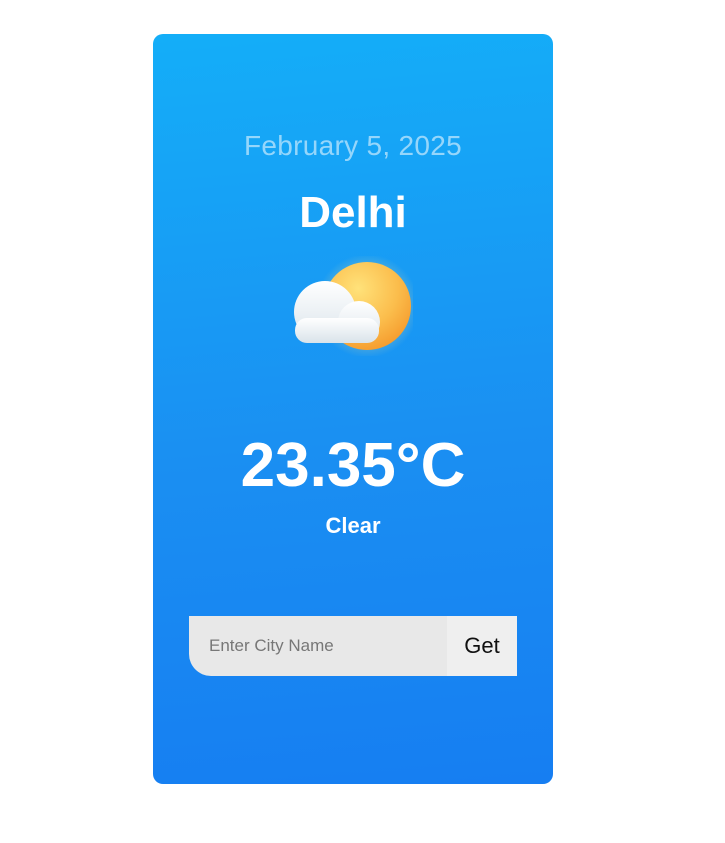 The height and width of the screenshot is (843, 725). What do you see at coordinates (482, 646) in the screenshot?
I see `get-weather-button: Get` at bounding box center [482, 646].